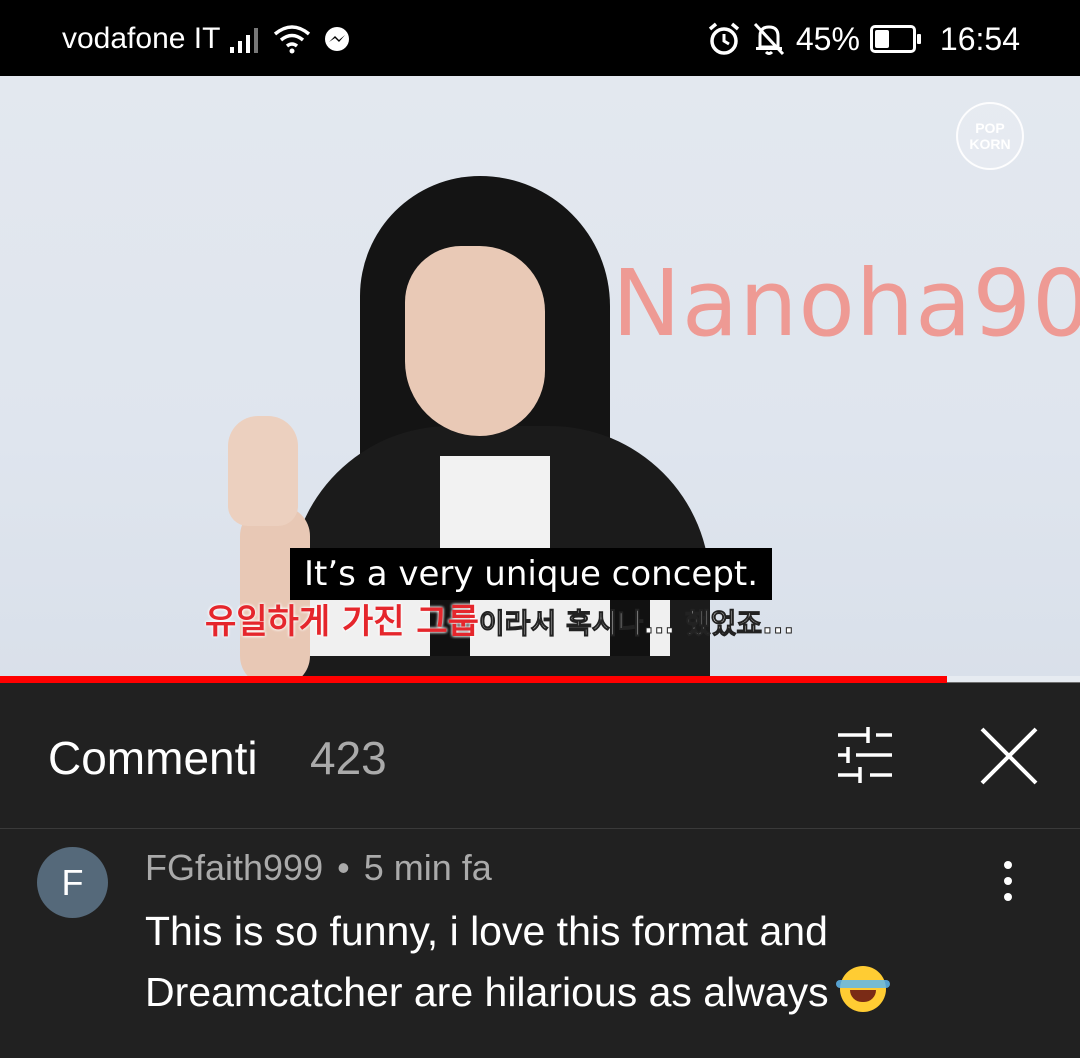 This screenshot has height=1058, width=1080. I want to click on tears-of-joy-emoji-icon, so click(863, 989).